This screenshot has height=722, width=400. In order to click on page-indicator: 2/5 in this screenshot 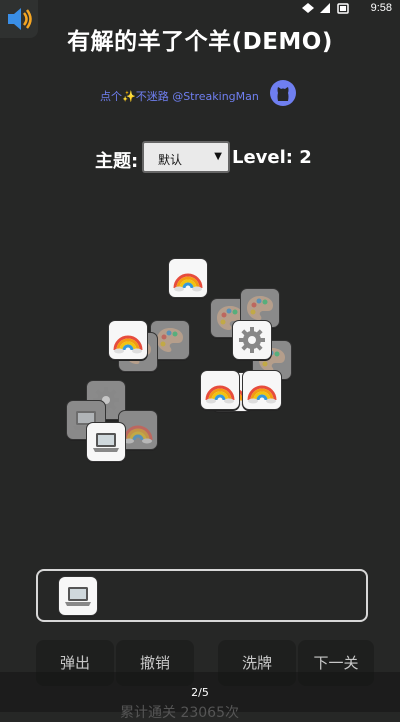, I will do `click(200, 692)`.